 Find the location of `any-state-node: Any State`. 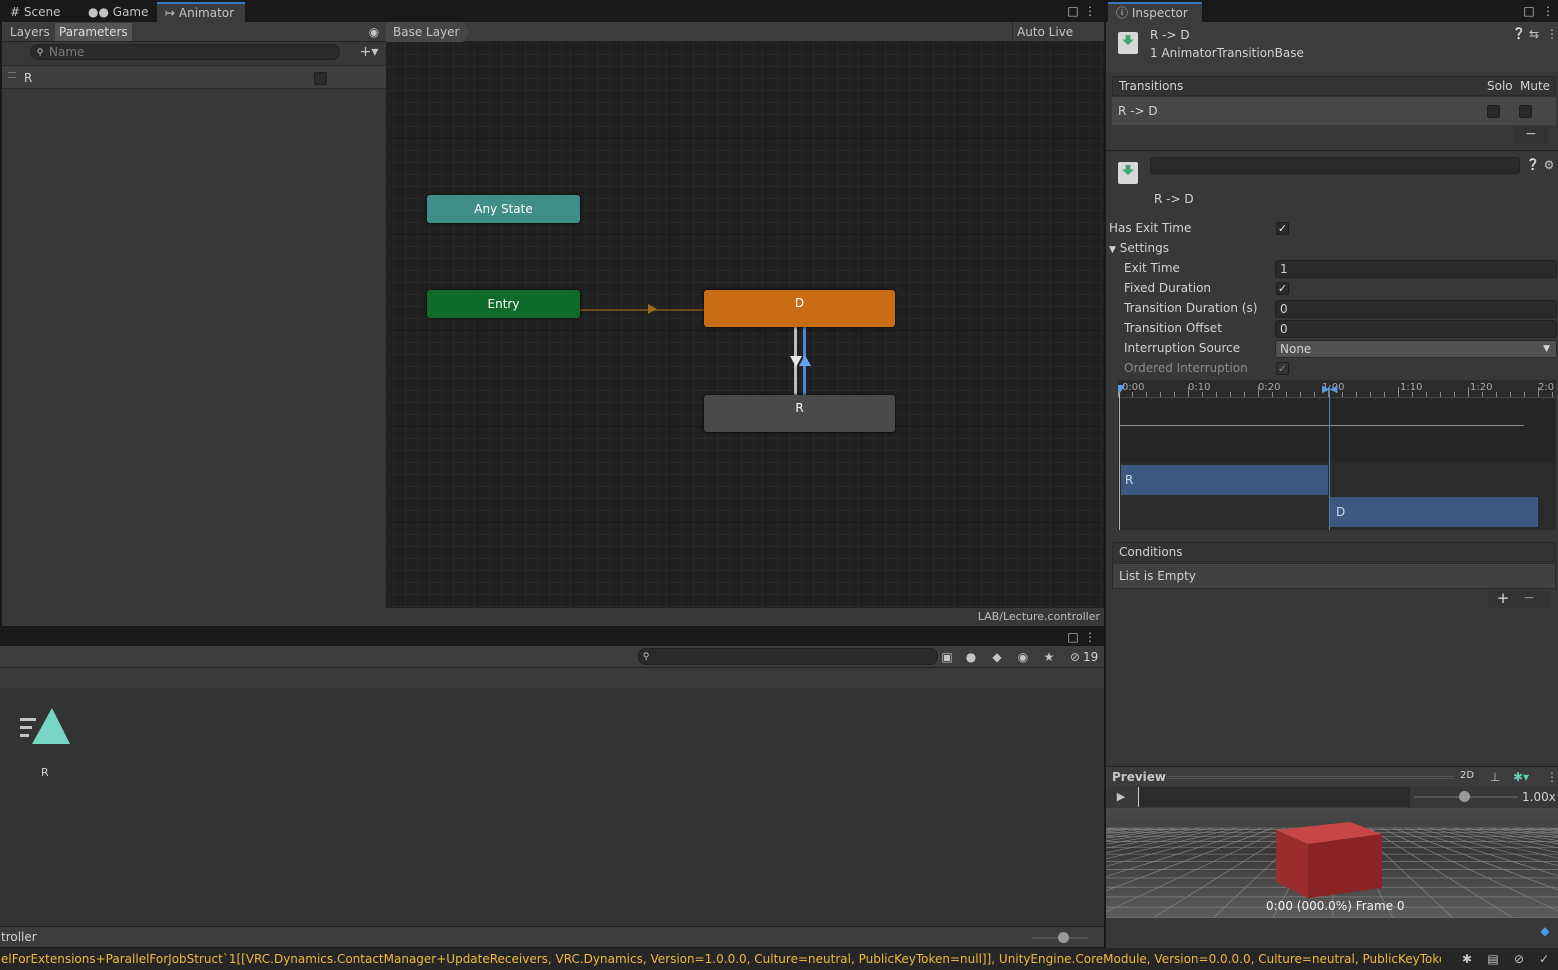

any-state-node: Any State is located at coordinates (503, 209).